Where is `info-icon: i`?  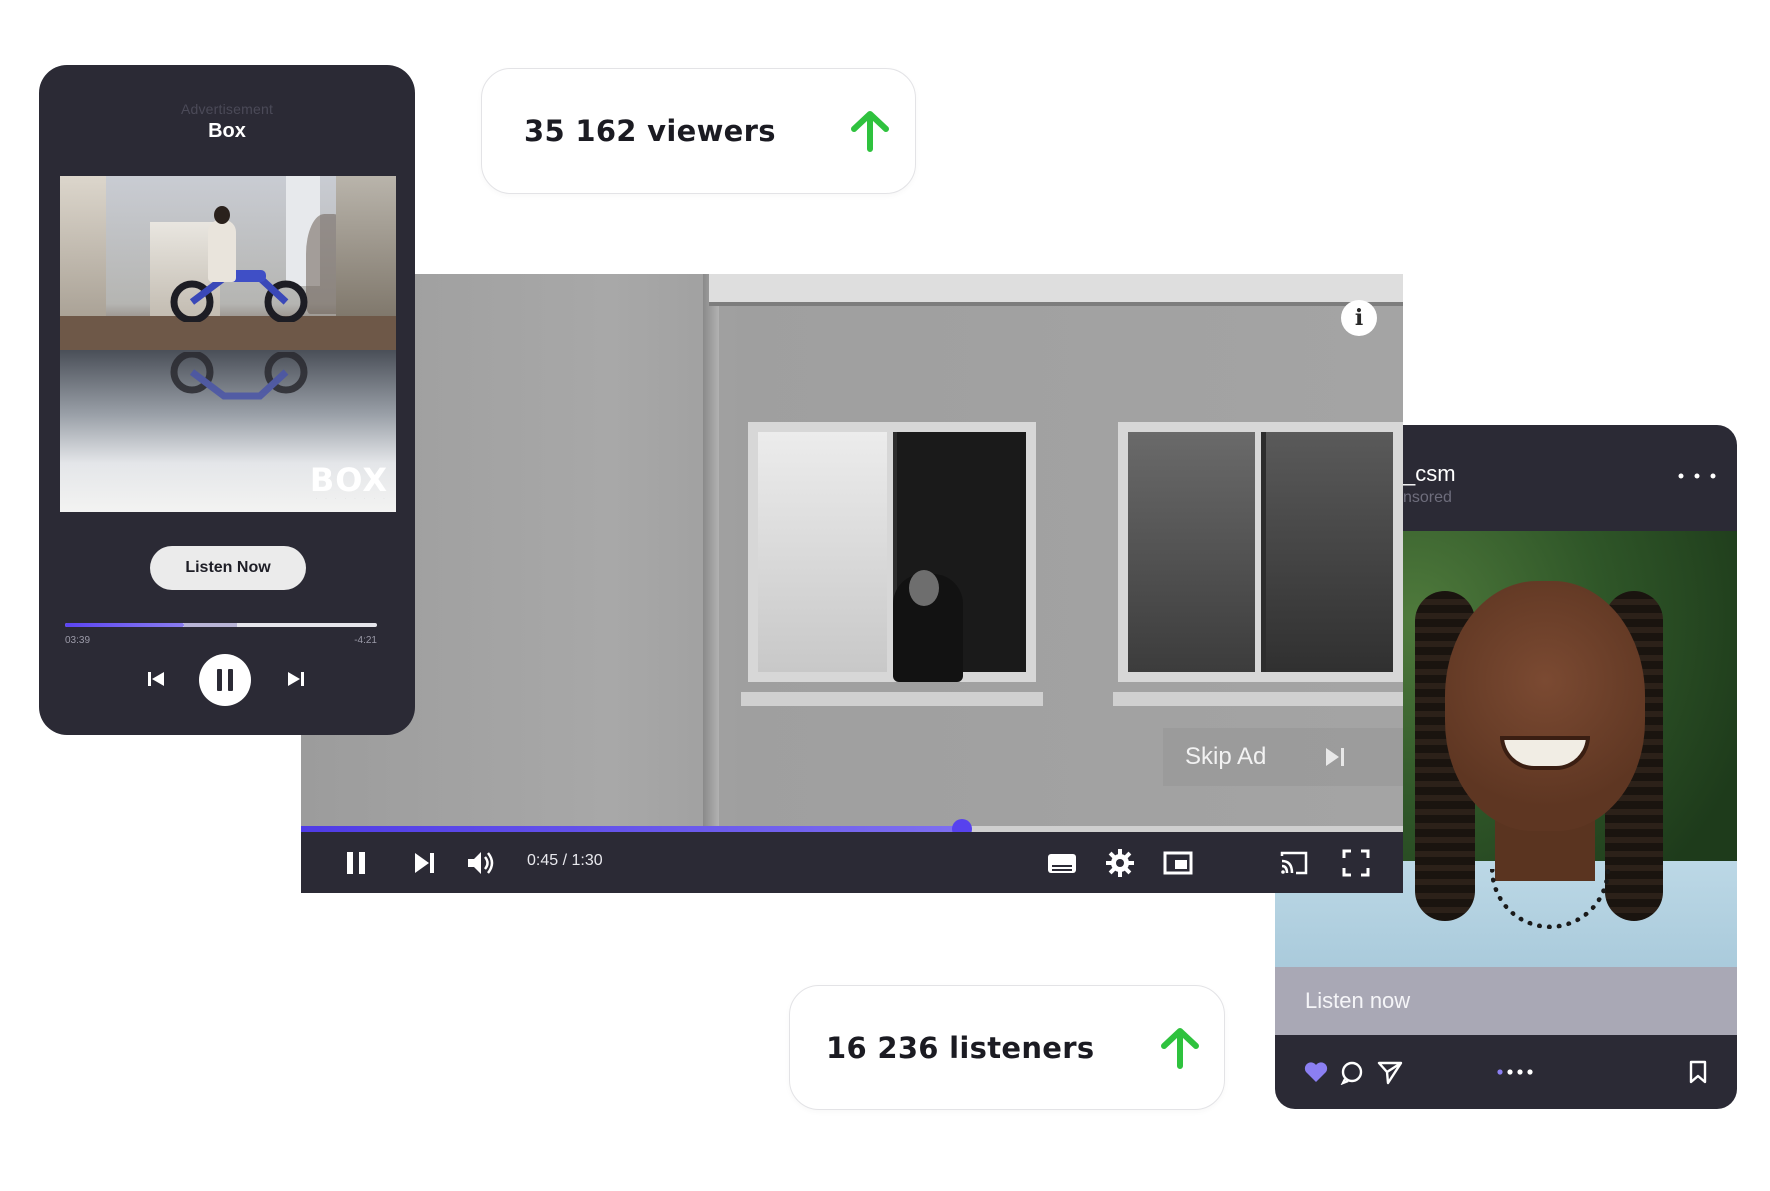 info-icon: i is located at coordinates (1359, 318).